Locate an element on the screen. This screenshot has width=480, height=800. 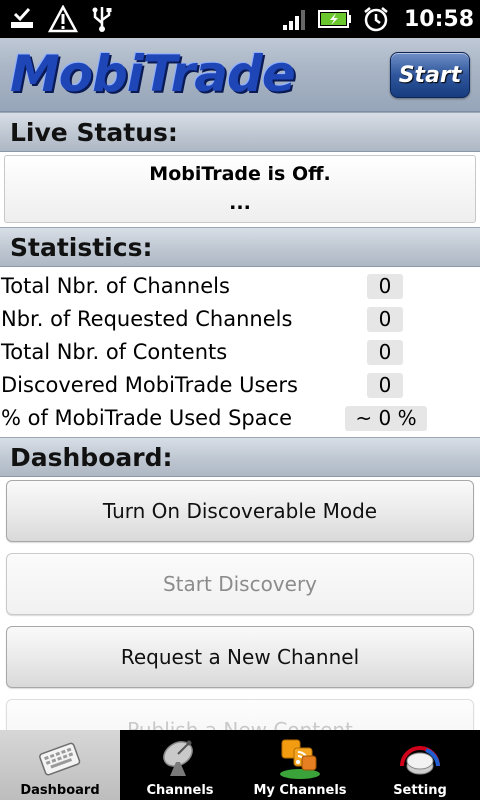
tab-channels: Channels is located at coordinates (180, 765).